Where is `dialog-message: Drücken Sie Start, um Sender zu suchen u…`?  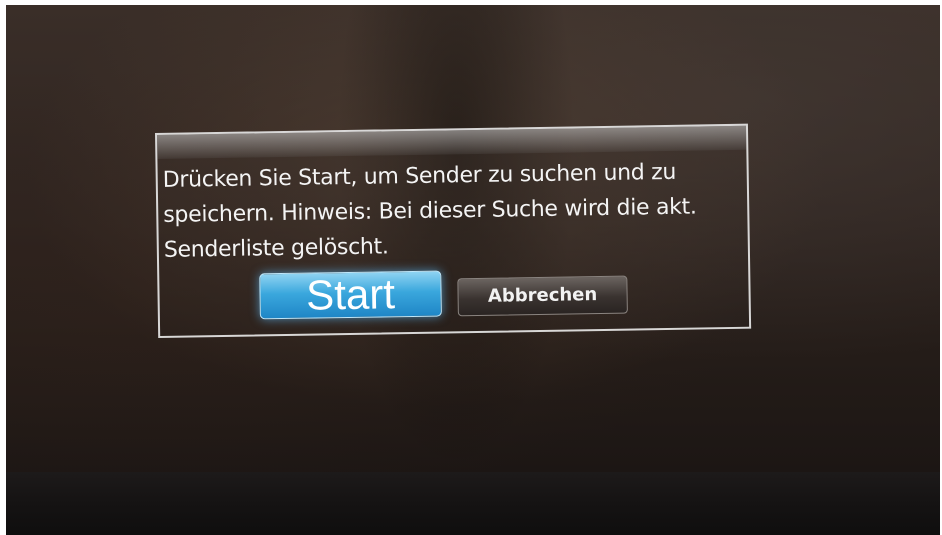
dialog-message: Drücken Sie Start, um Sender zu suchen u… is located at coordinates (450, 211).